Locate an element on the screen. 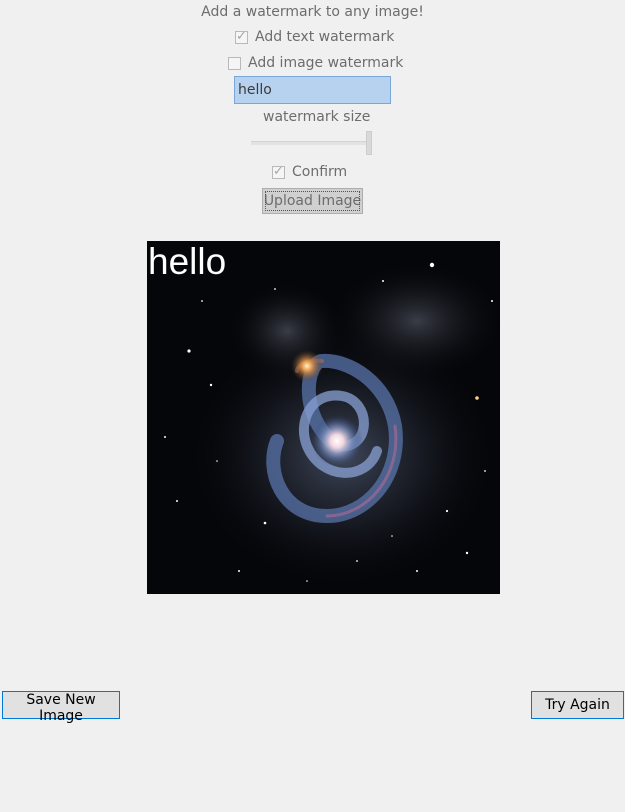 The image size is (625, 812). watermark-size-label: watermark size is located at coordinates (317, 117).